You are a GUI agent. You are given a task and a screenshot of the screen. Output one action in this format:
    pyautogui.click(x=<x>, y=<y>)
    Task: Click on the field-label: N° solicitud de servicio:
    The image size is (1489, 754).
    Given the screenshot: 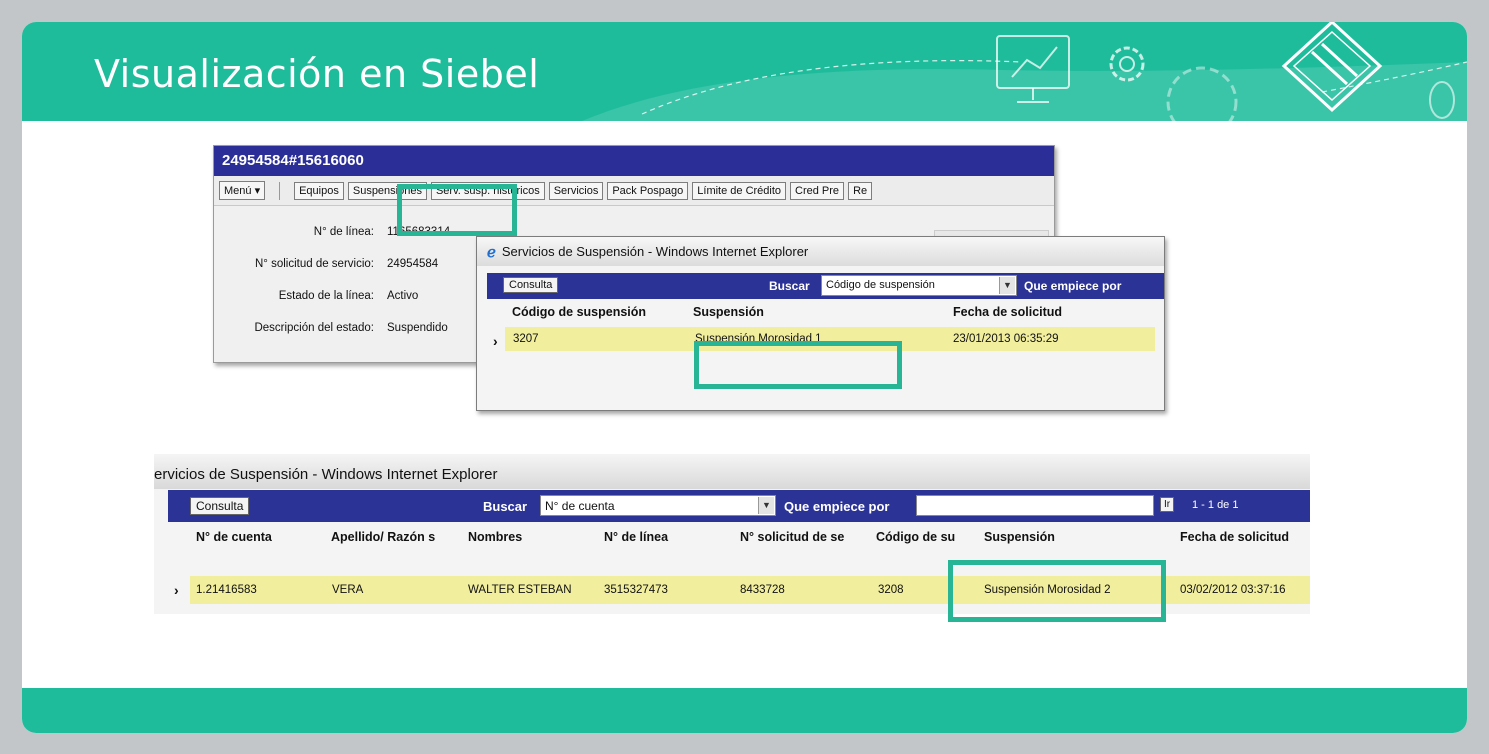 What is the action you would take?
    pyautogui.click(x=314, y=264)
    